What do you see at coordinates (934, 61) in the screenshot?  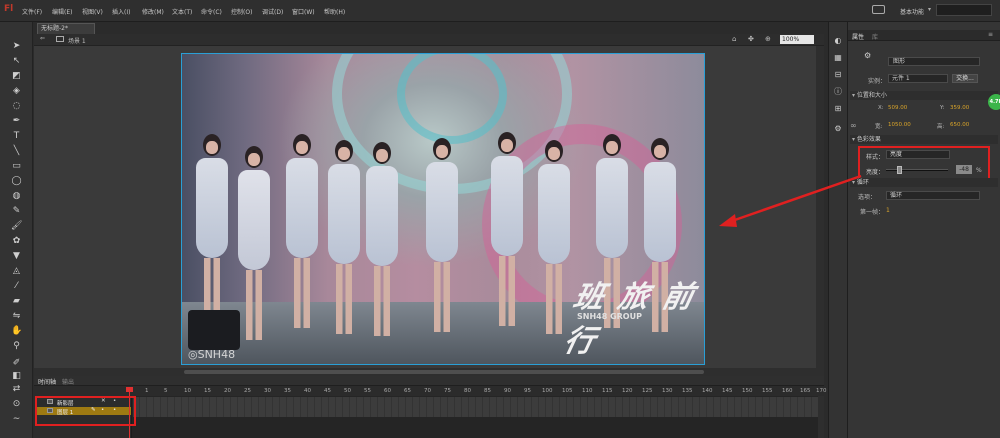 I see `symbol-type-select: 图形` at bounding box center [934, 61].